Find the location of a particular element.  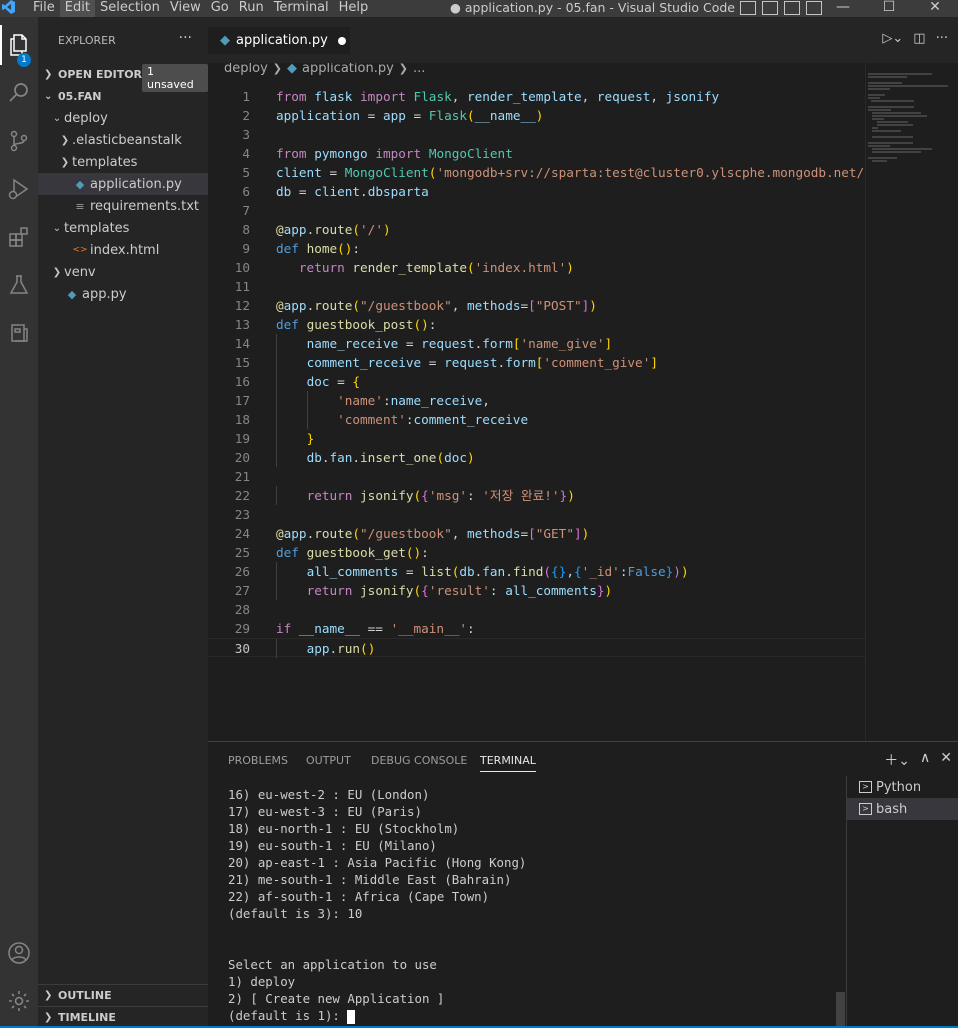

code-line: 22 return jsonify({'msg': '저장 완료!'}) is located at coordinates (537, 495).